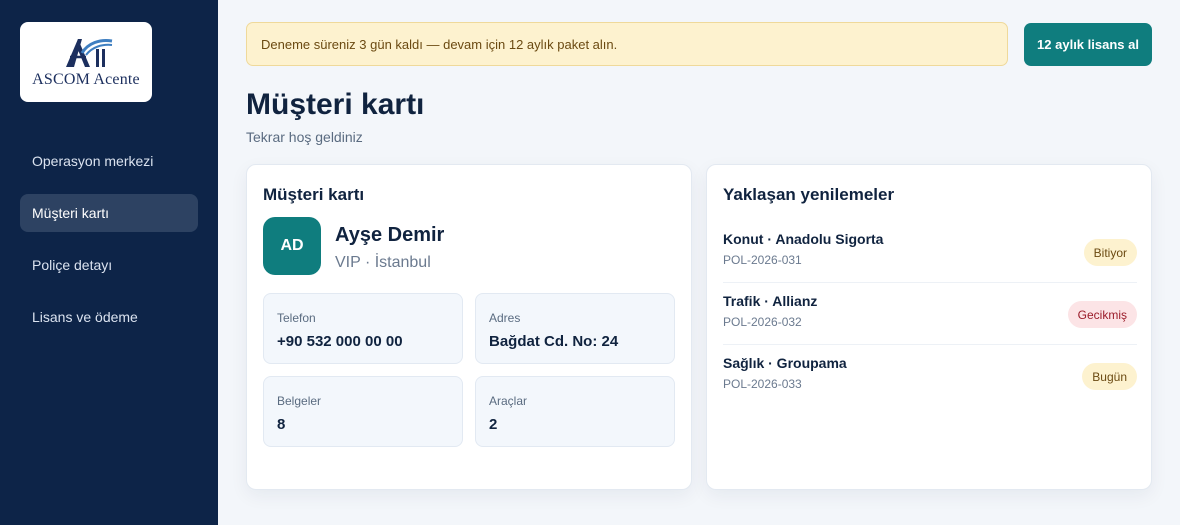 This screenshot has height=525, width=1180. What do you see at coordinates (762, 384) in the screenshot?
I see `policy-code: POL-2026-033` at bounding box center [762, 384].